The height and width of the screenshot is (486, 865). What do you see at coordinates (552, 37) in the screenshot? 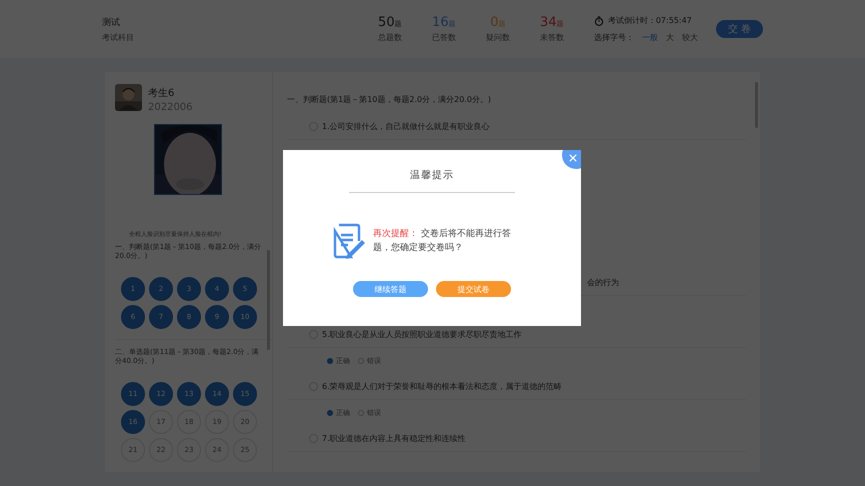
I see `stat-label: 未答数` at bounding box center [552, 37].